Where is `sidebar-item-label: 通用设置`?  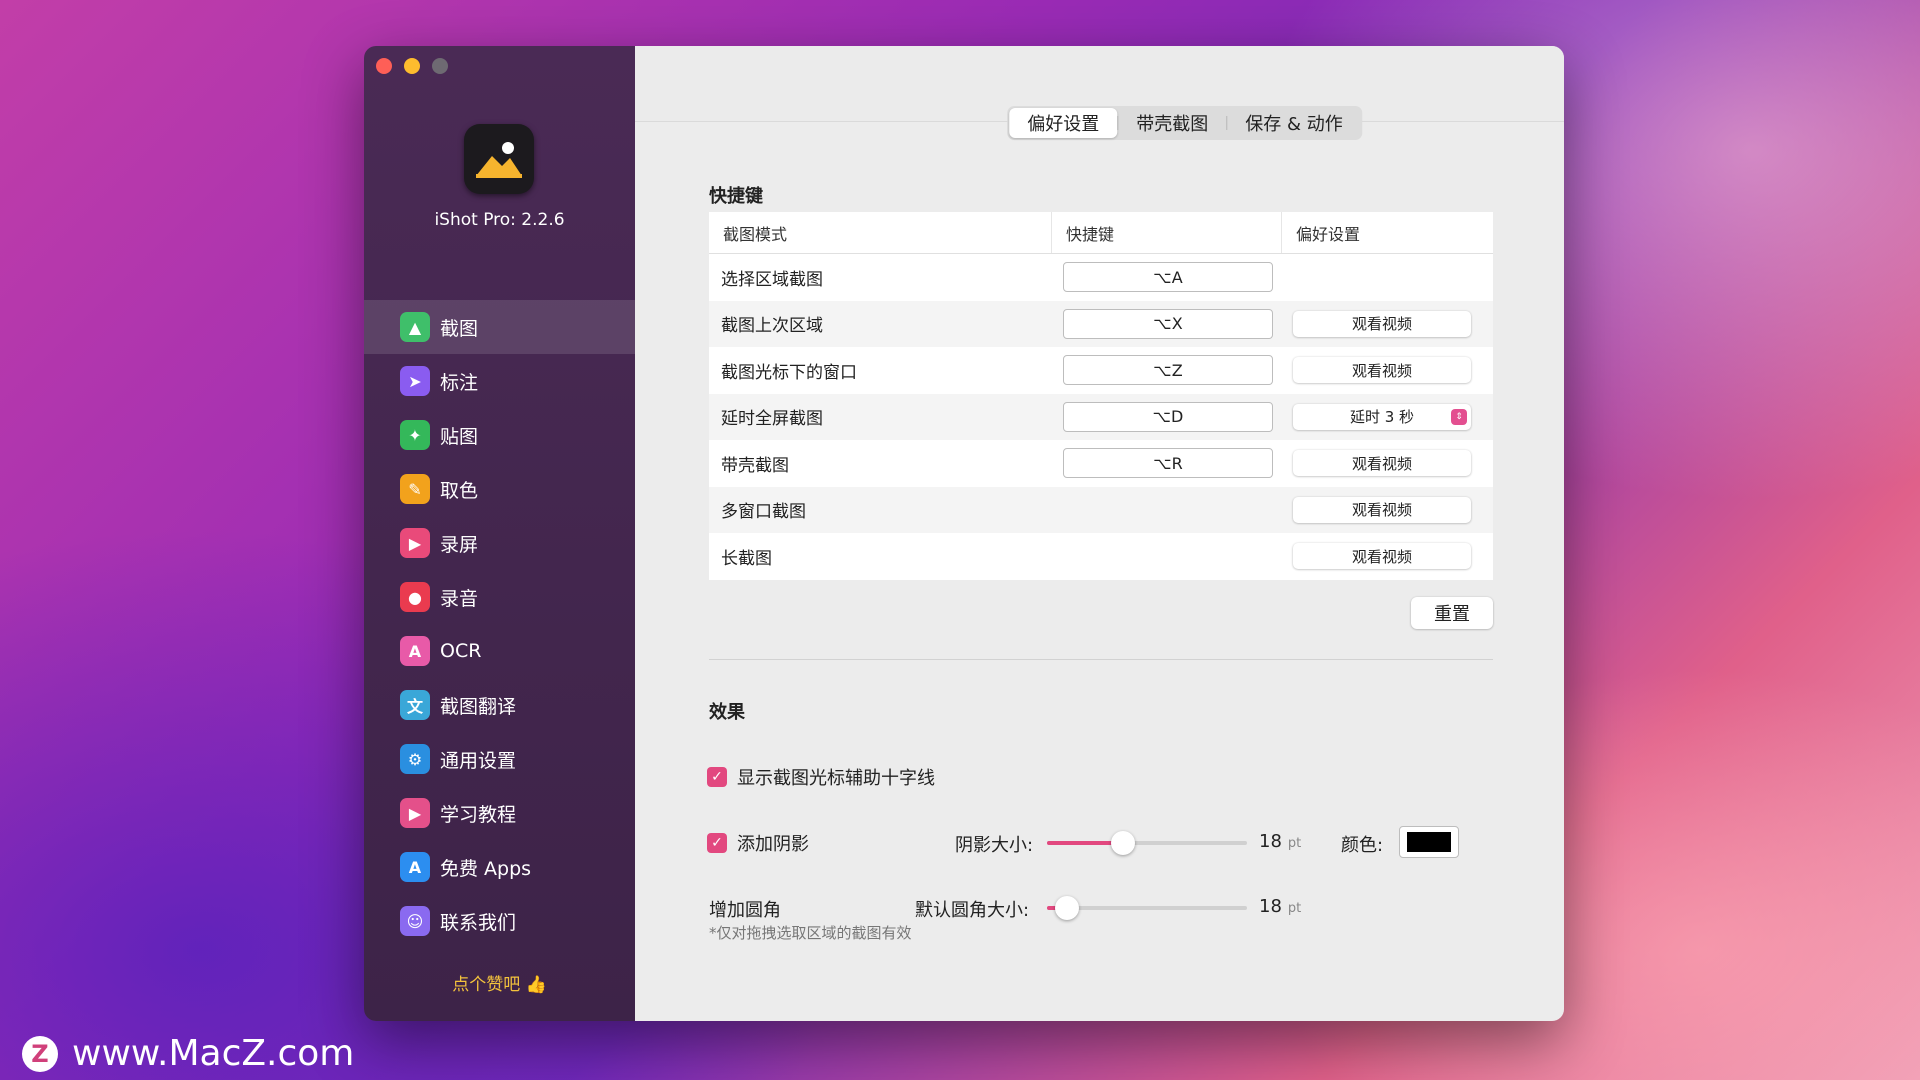
sidebar-item-label: 通用设置 is located at coordinates (478, 760).